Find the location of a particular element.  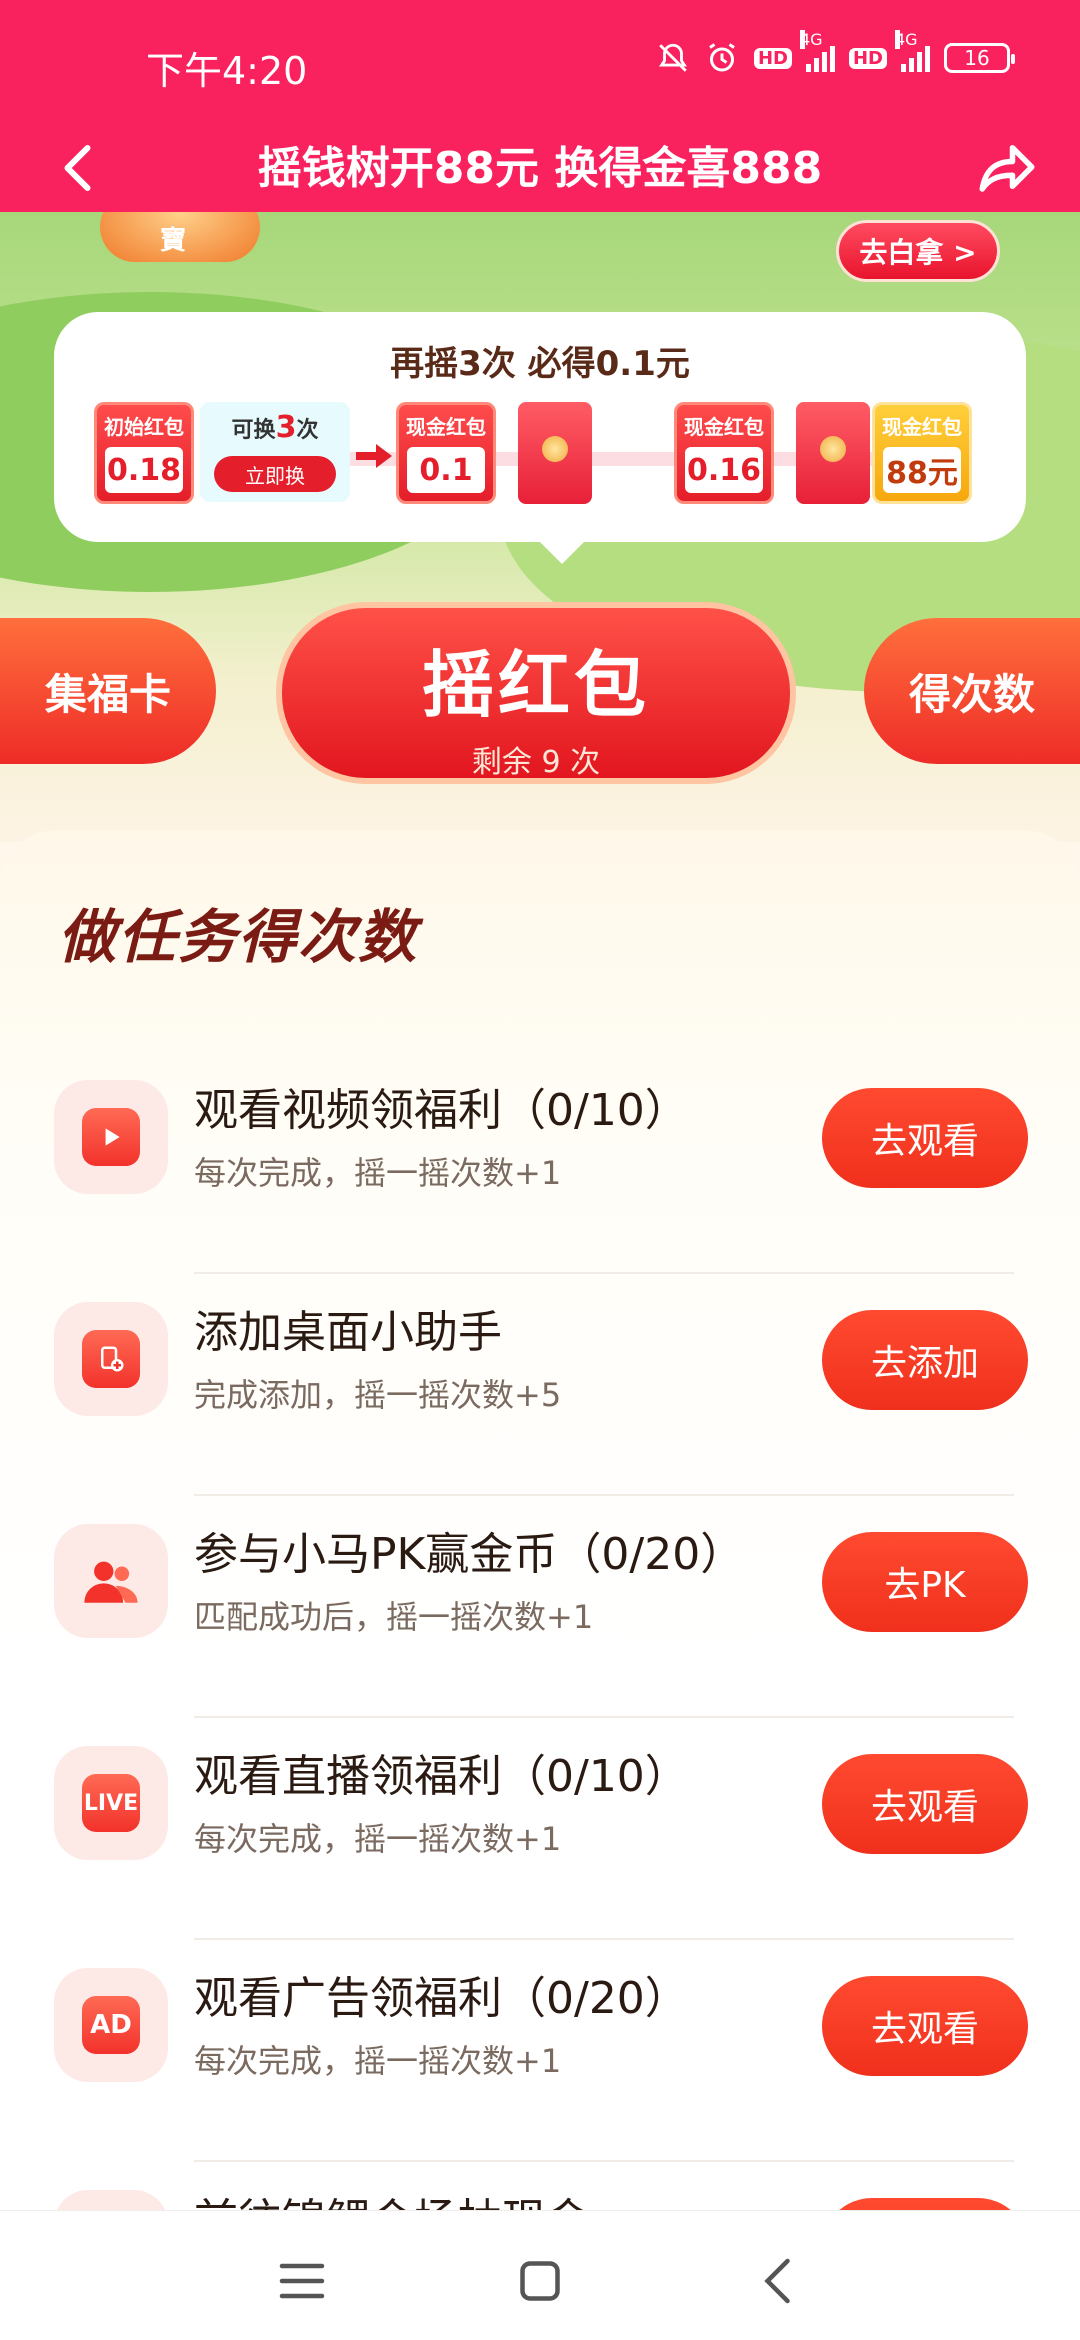

page-title: 摇钱树开88元 换得金喜888 is located at coordinates (540, 168).